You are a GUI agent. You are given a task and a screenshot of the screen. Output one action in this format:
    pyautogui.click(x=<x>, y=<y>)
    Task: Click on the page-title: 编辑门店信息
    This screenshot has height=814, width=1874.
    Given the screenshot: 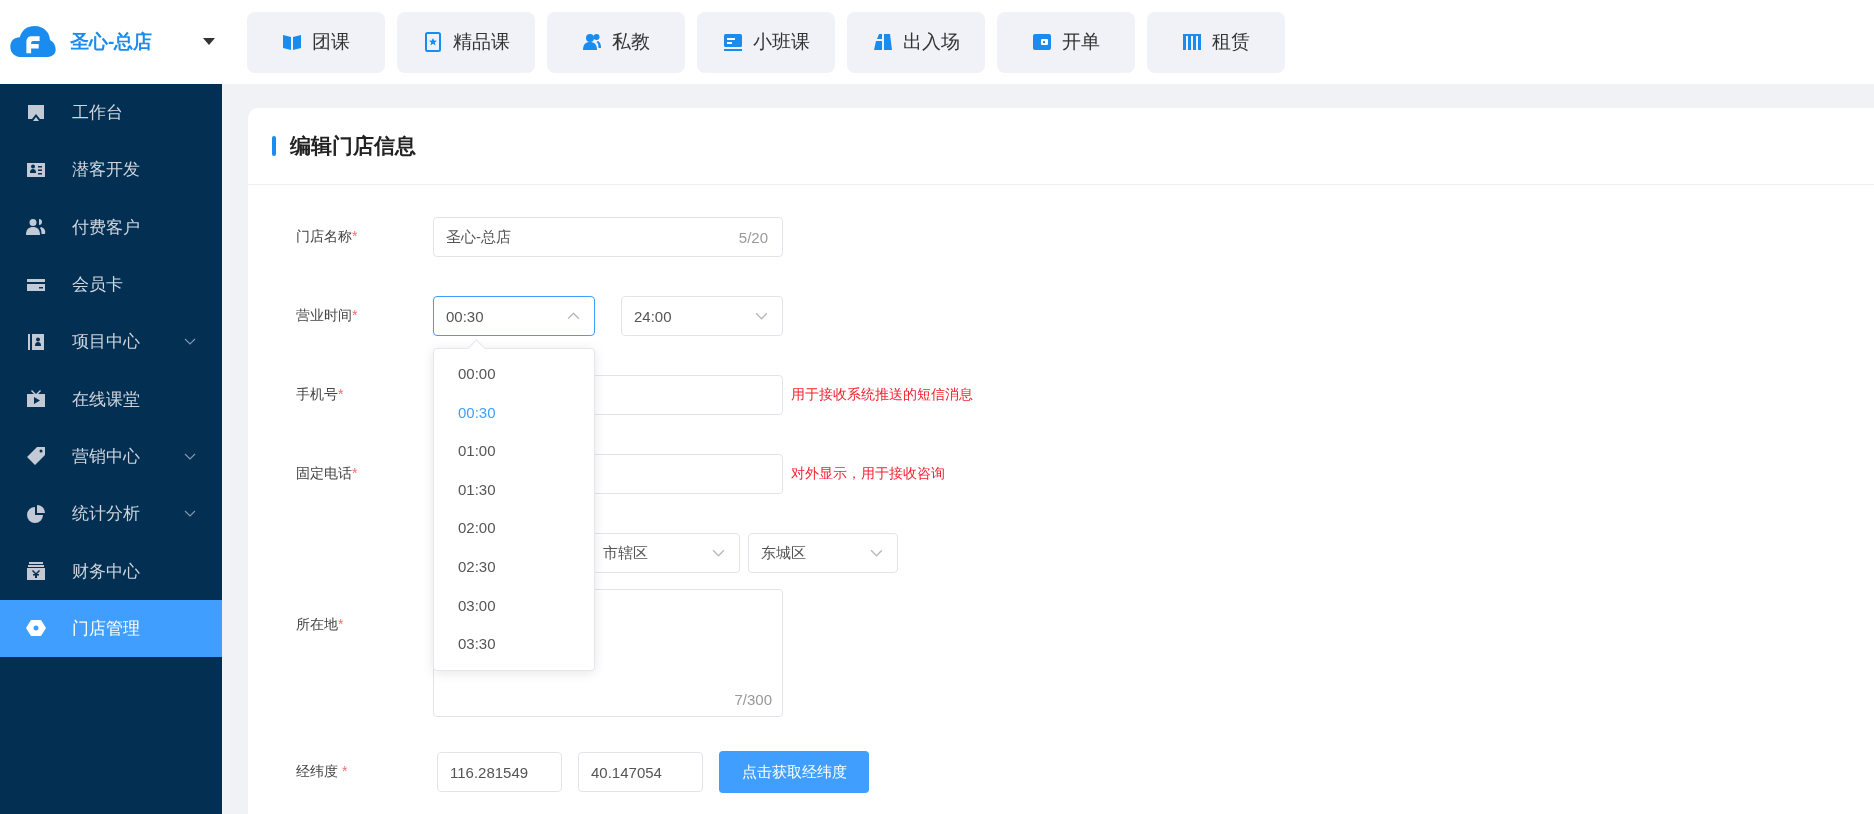 What is the action you would take?
    pyautogui.click(x=353, y=146)
    